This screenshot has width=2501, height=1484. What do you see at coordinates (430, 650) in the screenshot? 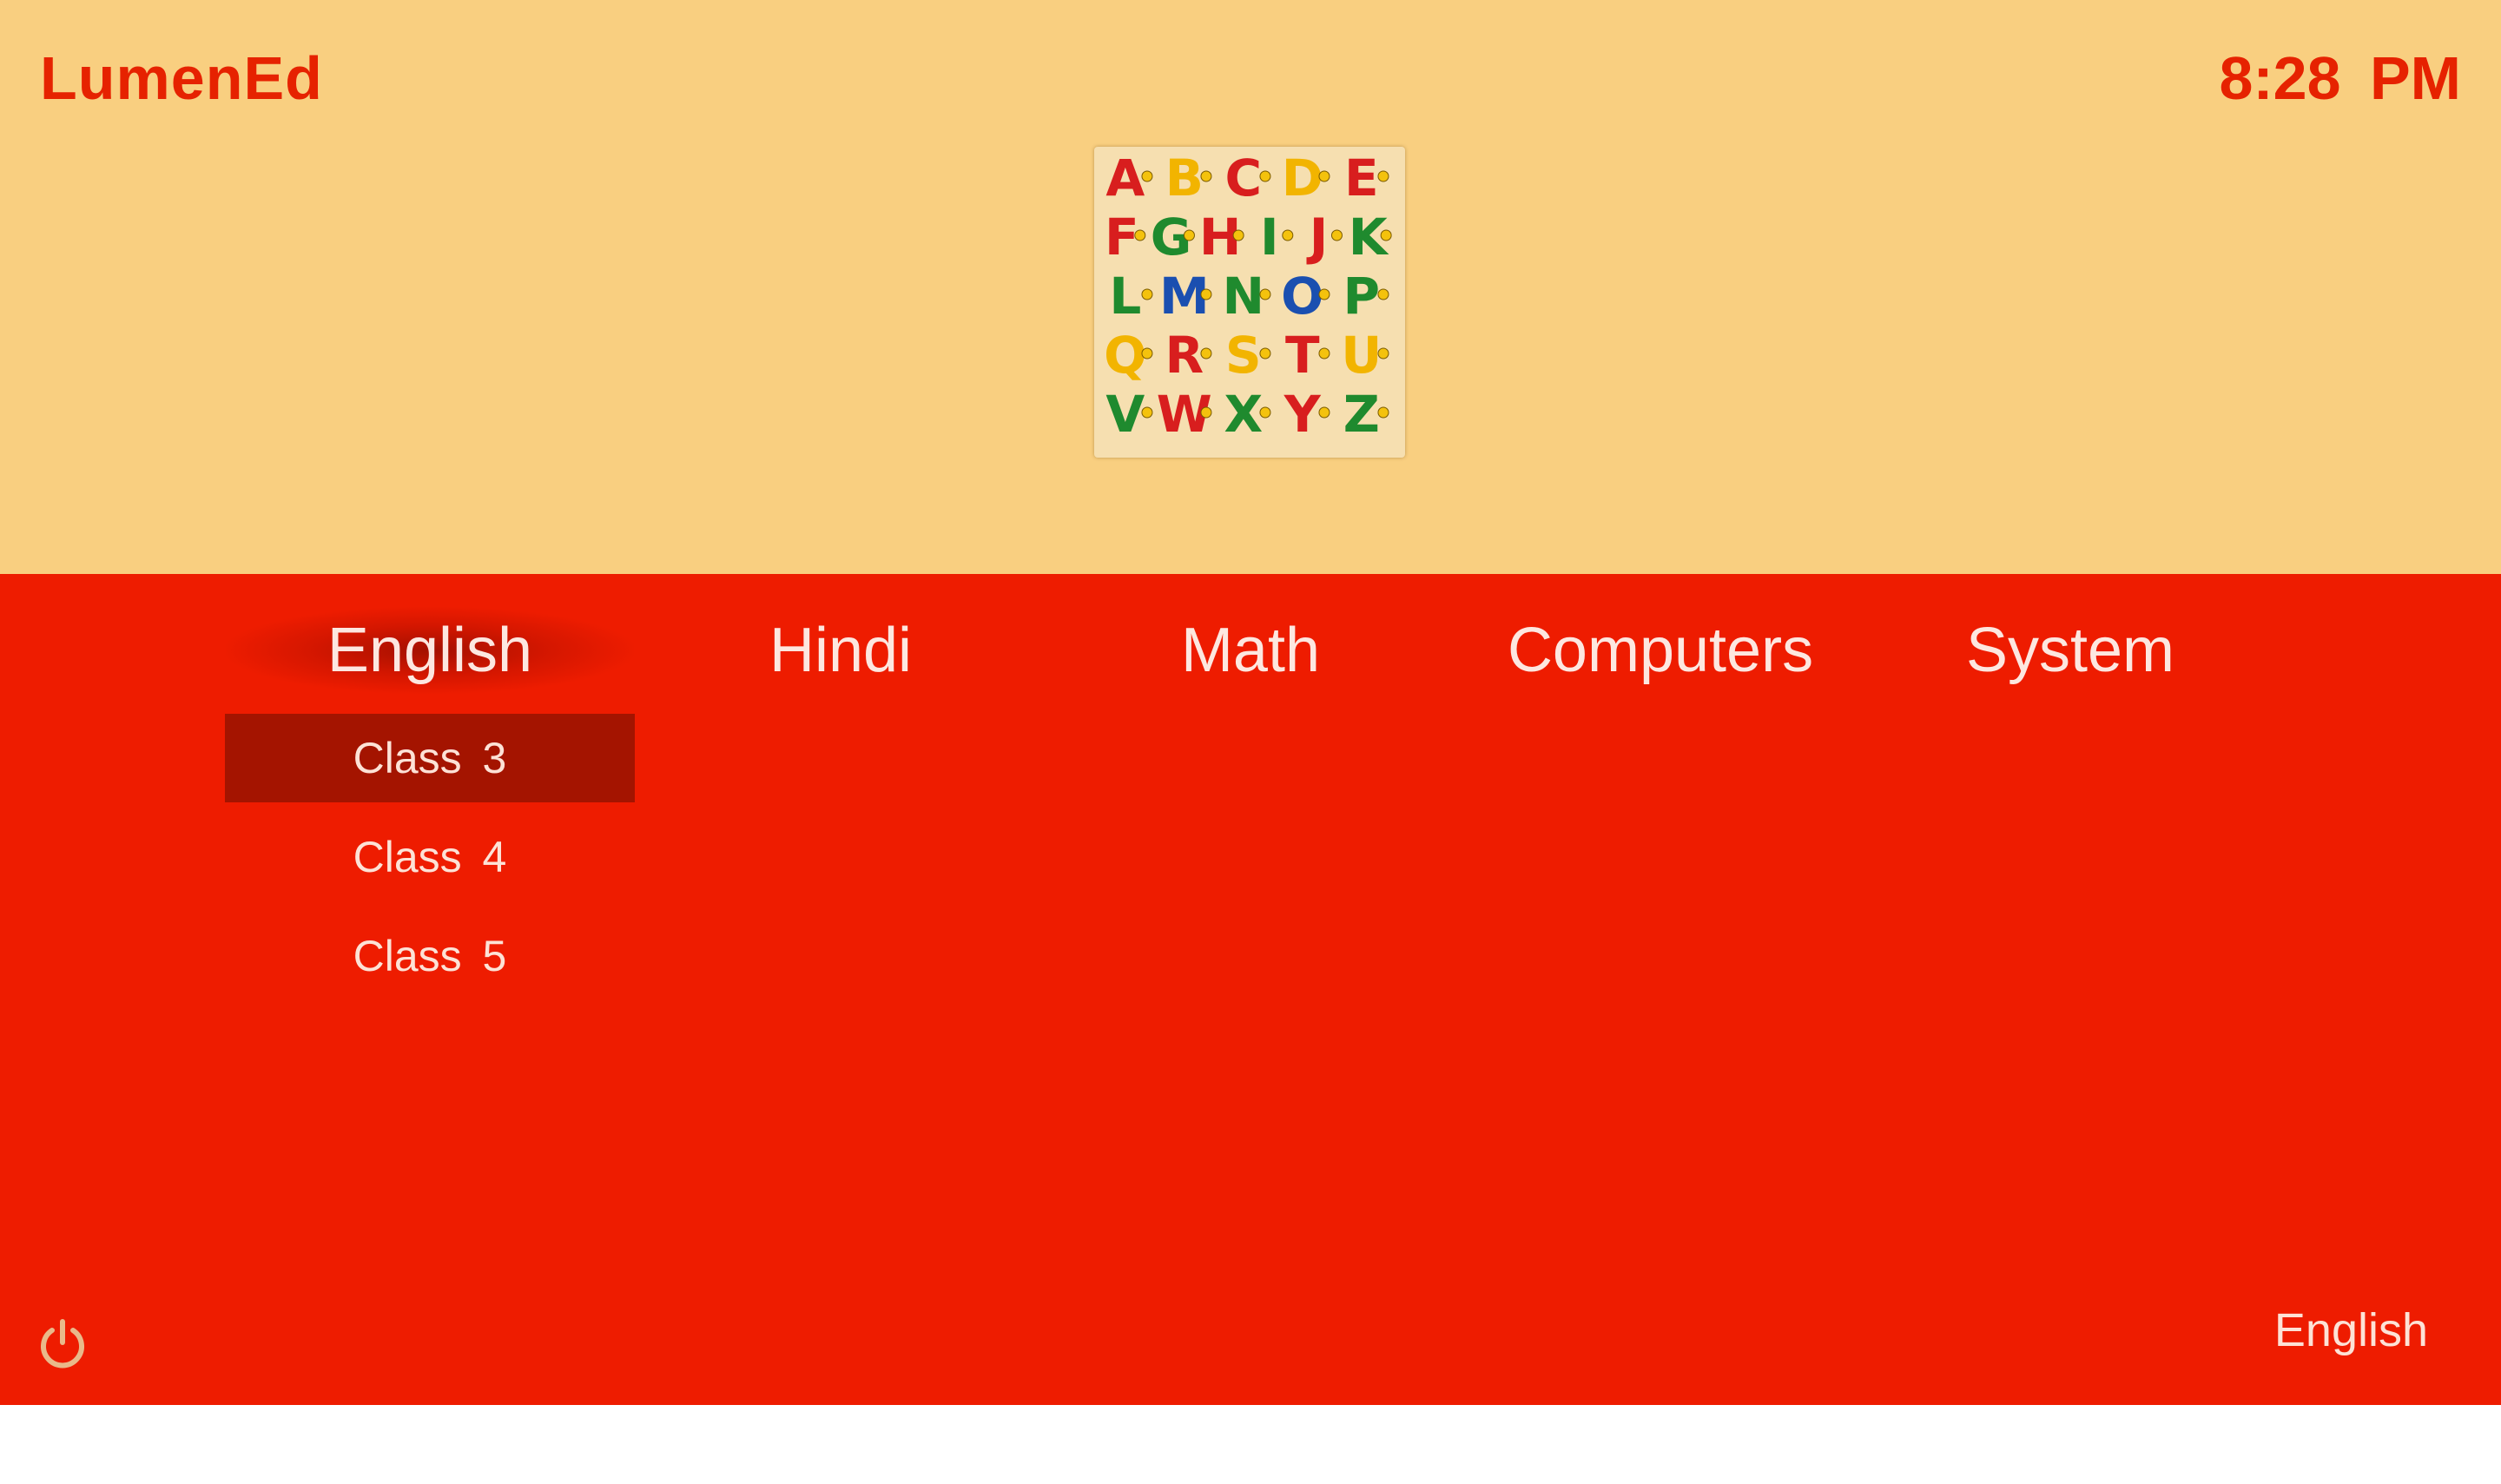
I see `tab-english: English` at bounding box center [430, 650].